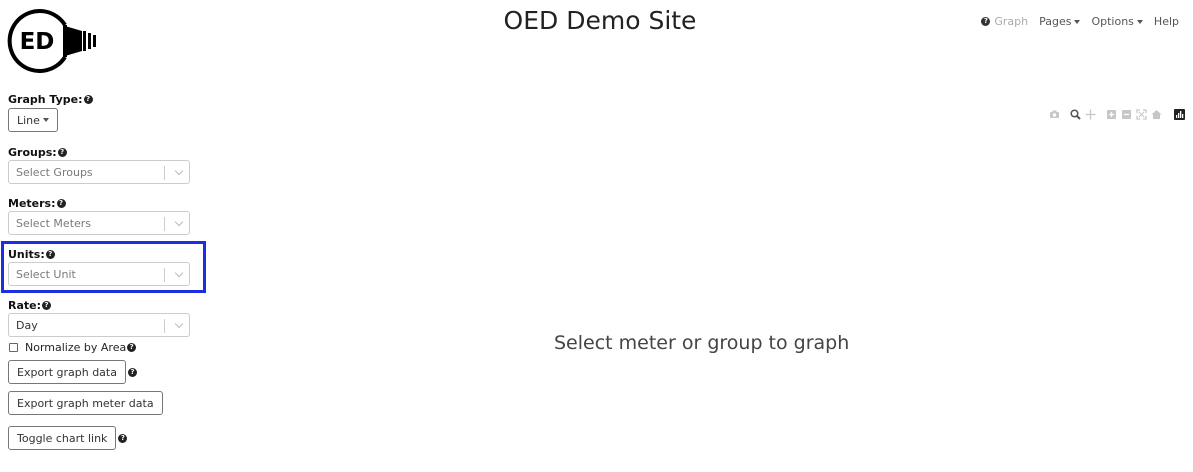 The width and height of the screenshot is (1193, 472). Describe the element at coordinates (1141, 114) in the screenshot. I see `autoscale-icon` at that location.